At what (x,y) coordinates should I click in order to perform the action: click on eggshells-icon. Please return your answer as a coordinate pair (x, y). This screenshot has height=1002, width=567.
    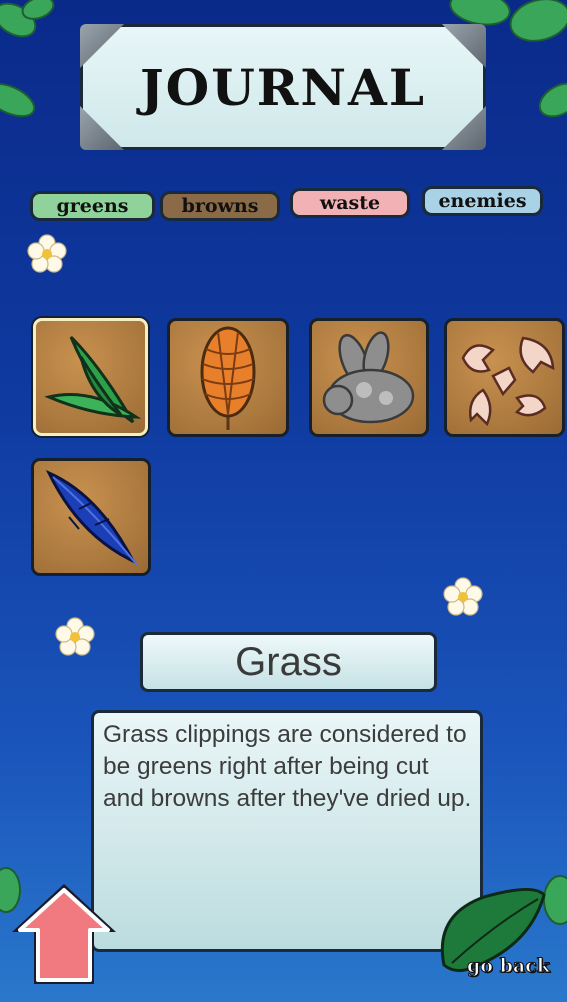
    Looking at the image, I should click on (507, 381).